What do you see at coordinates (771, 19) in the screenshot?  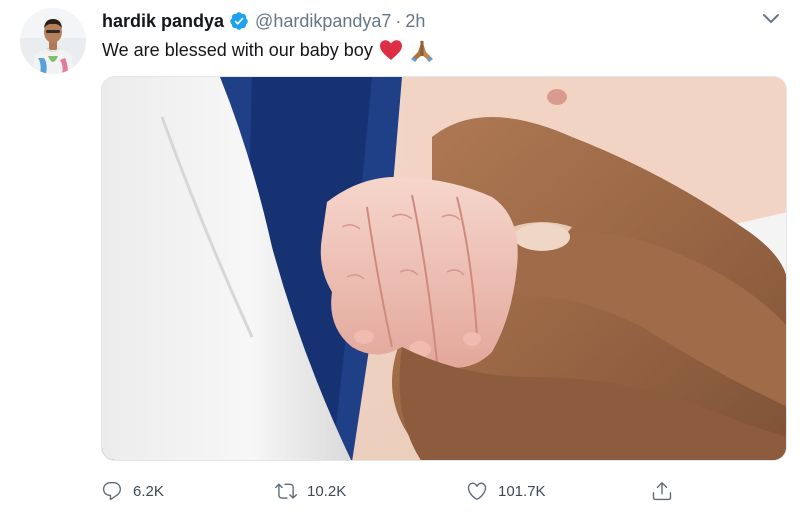 I see `chevron-down-icon` at bounding box center [771, 19].